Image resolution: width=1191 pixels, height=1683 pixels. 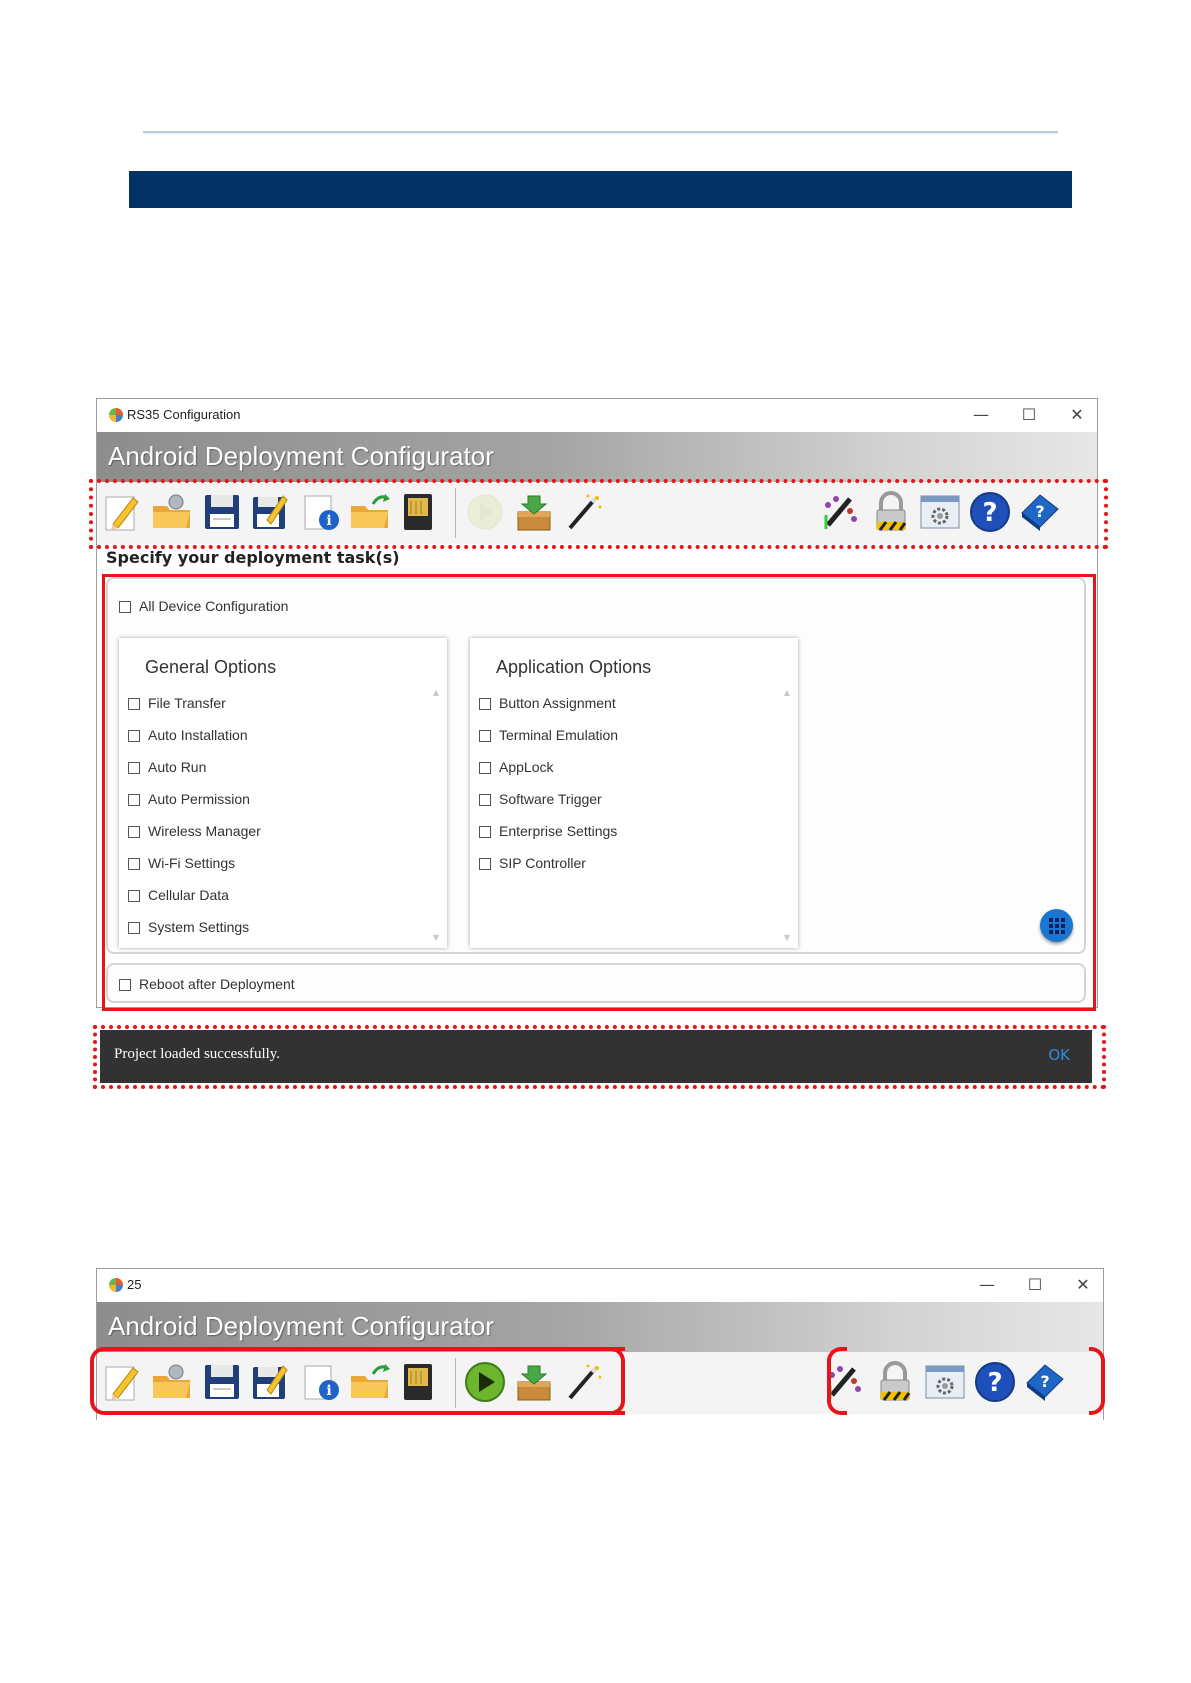 I want to click on section-banner, so click(x=600, y=189).